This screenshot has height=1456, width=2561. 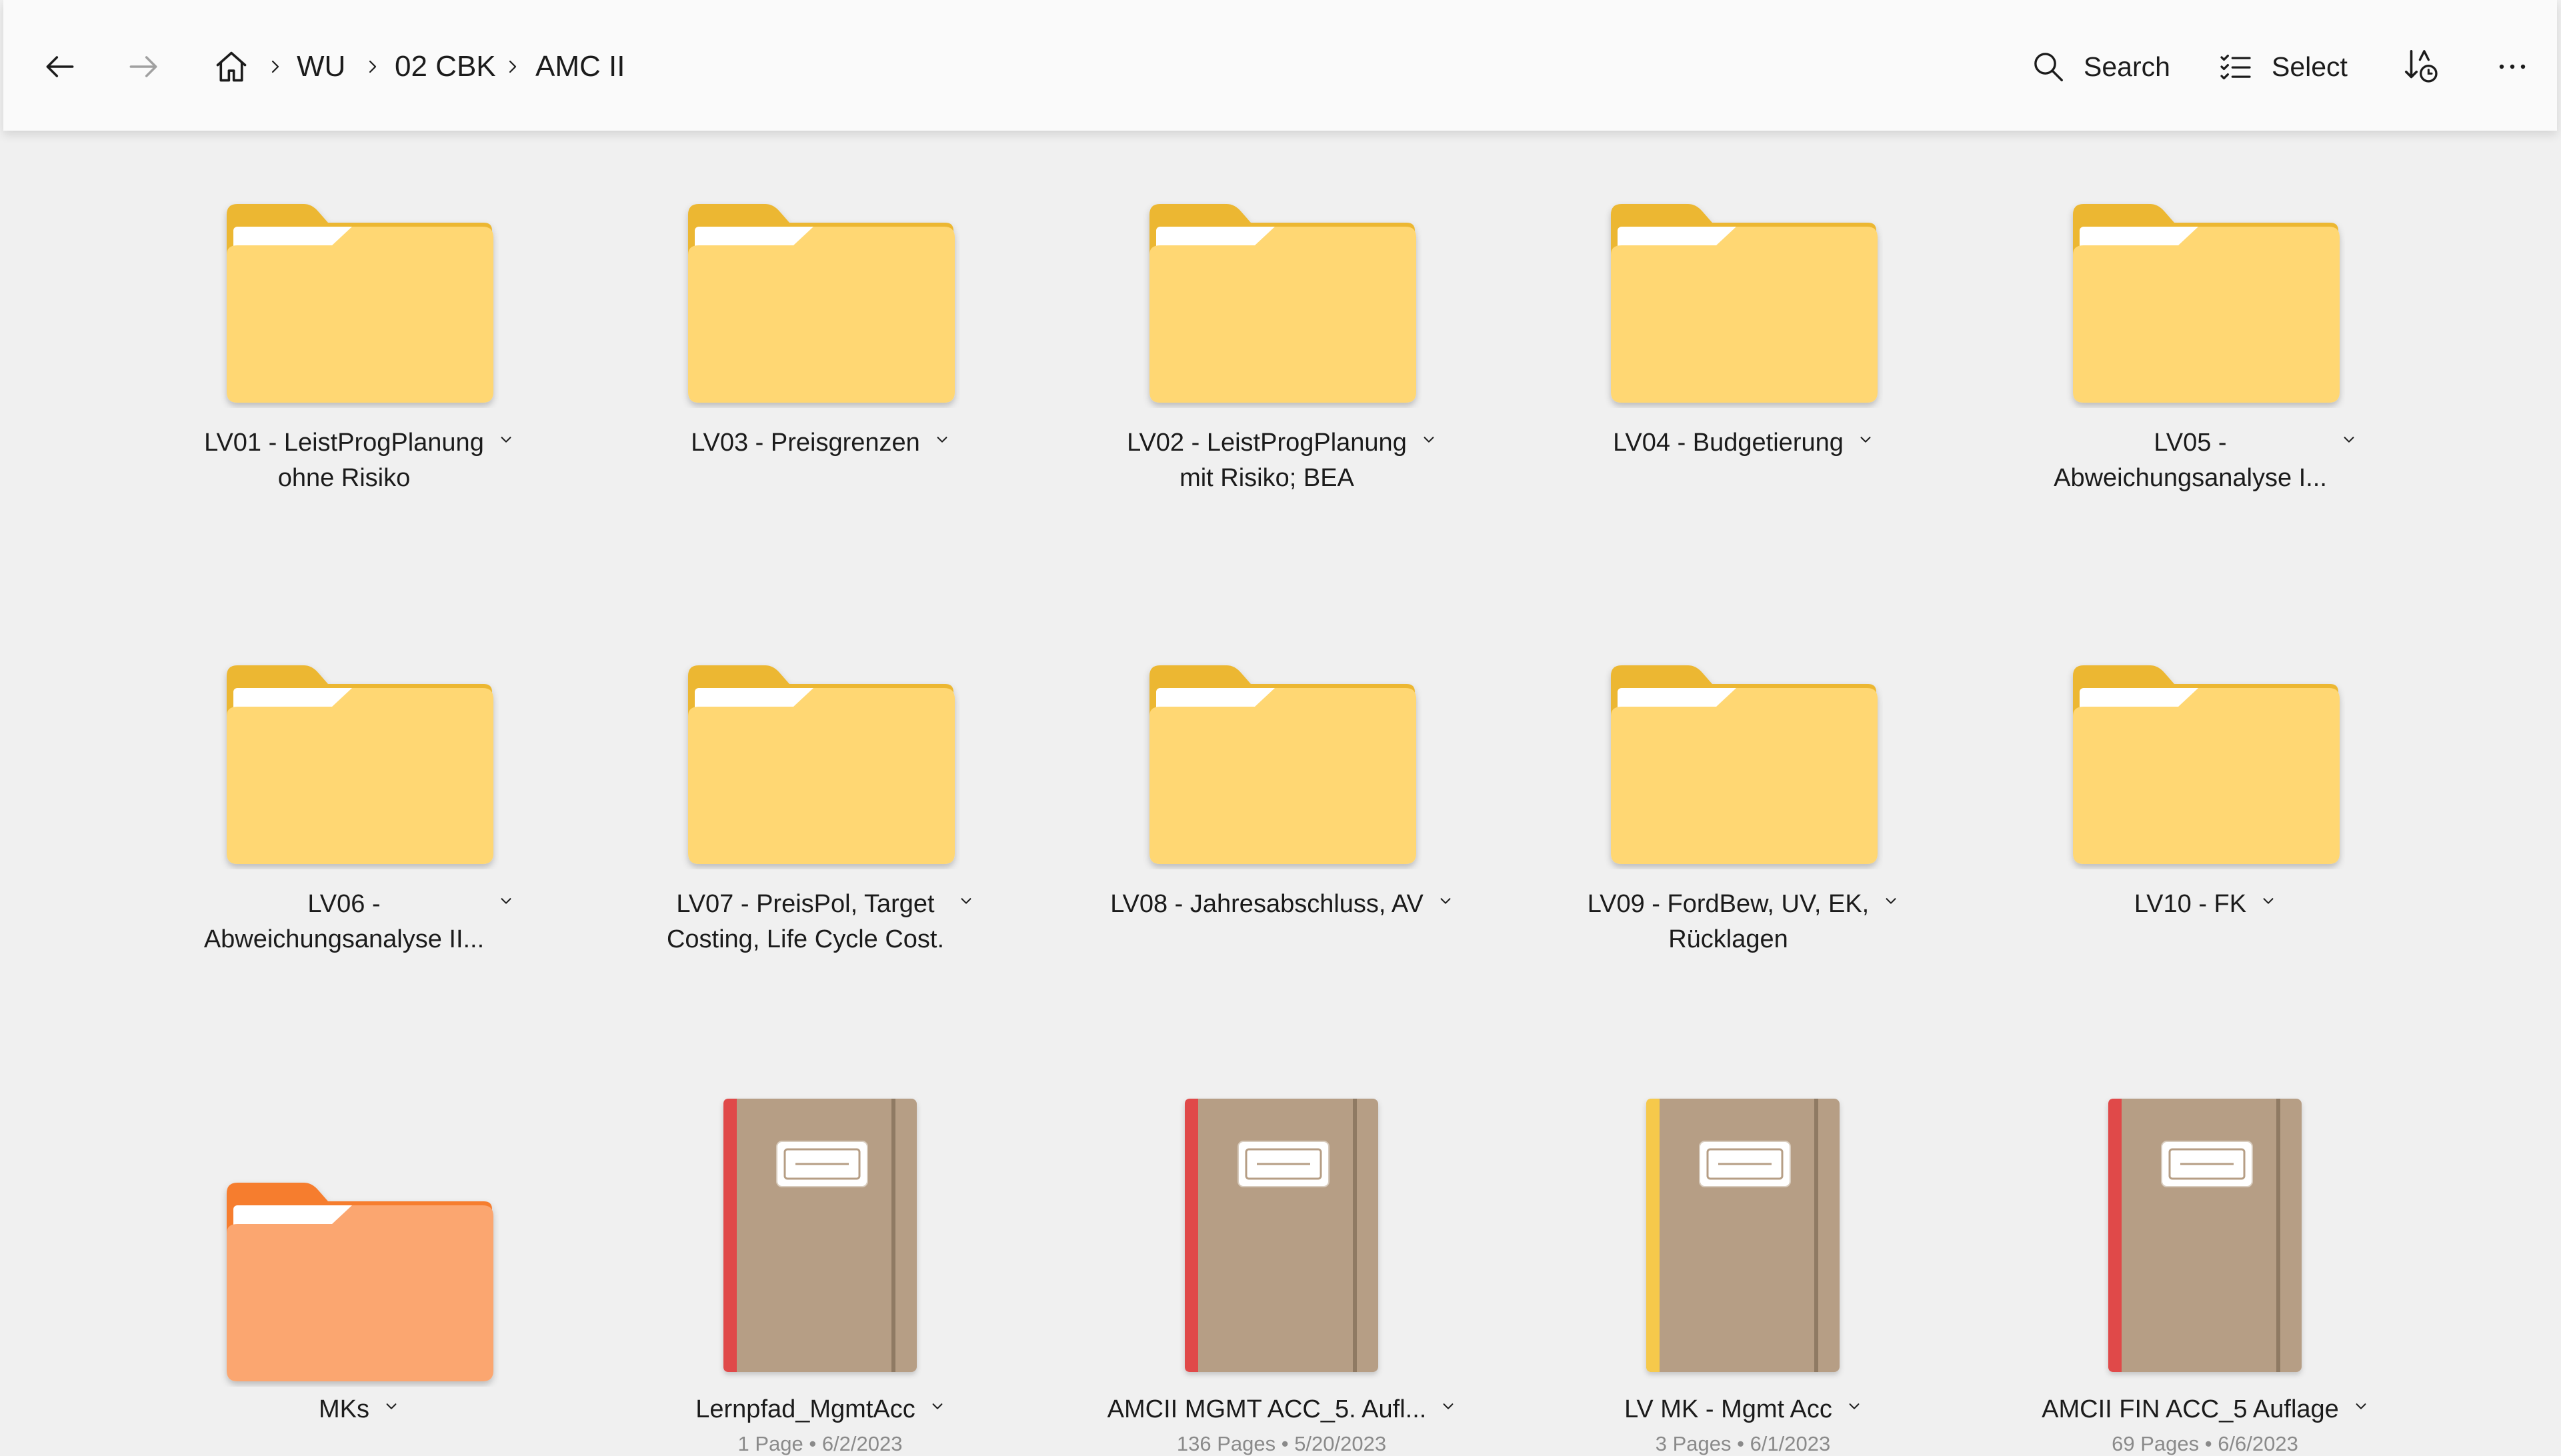 What do you see at coordinates (805, 939) in the screenshot?
I see `item-name-line-2: Costing, Life Cycle Cost.` at bounding box center [805, 939].